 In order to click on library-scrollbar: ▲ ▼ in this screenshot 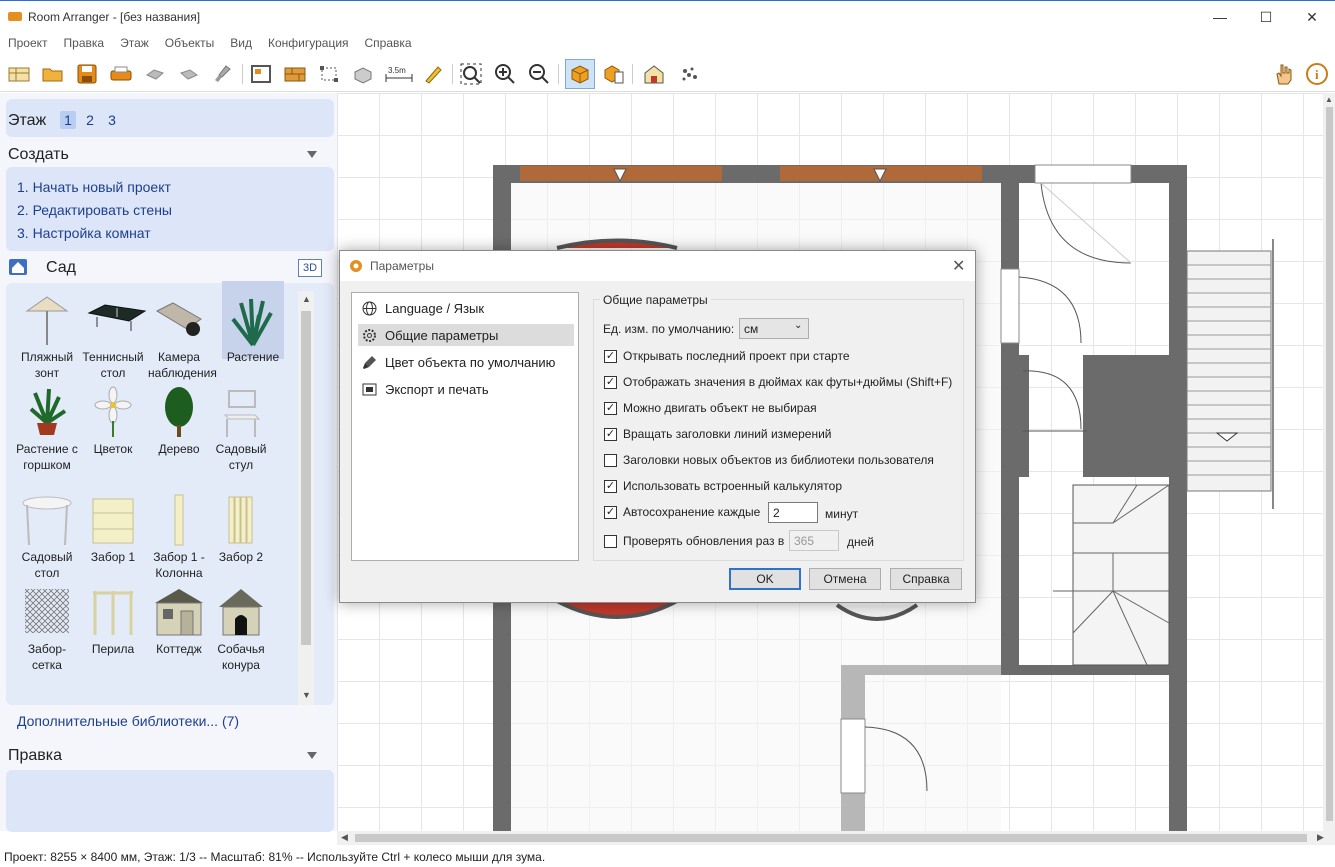, I will do `click(306, 498)`.